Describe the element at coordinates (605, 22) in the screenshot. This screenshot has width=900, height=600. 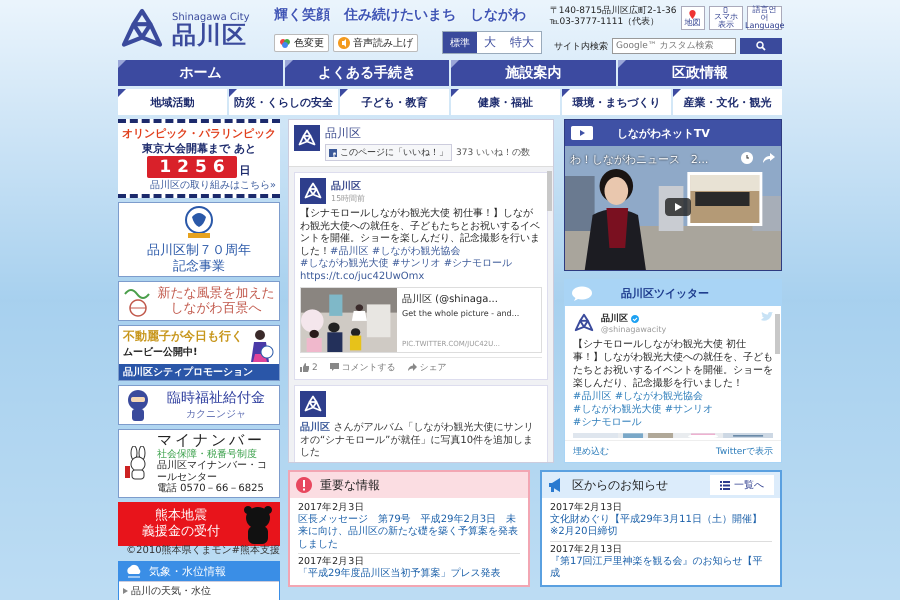
I see `phone-number: ℡03-3777-1111（代表）` at that location.